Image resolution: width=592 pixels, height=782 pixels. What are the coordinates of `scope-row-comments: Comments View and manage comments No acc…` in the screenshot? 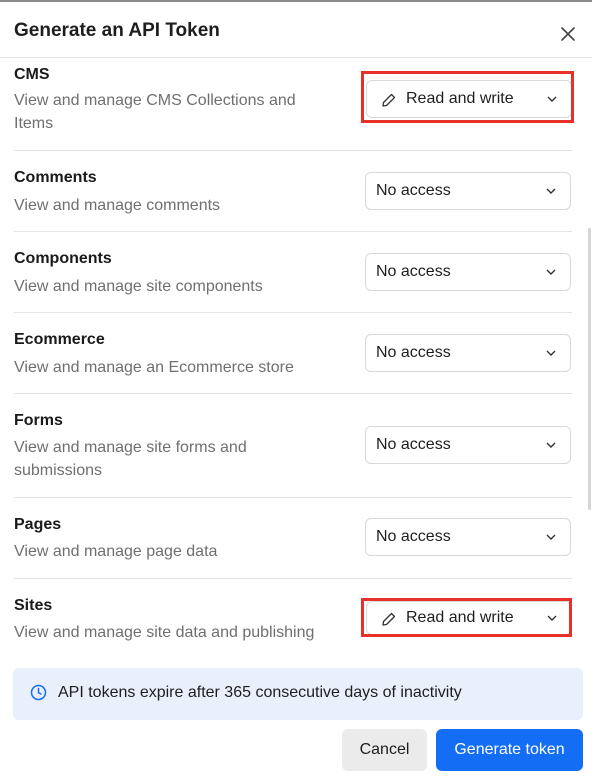 It's located at (293, 191).